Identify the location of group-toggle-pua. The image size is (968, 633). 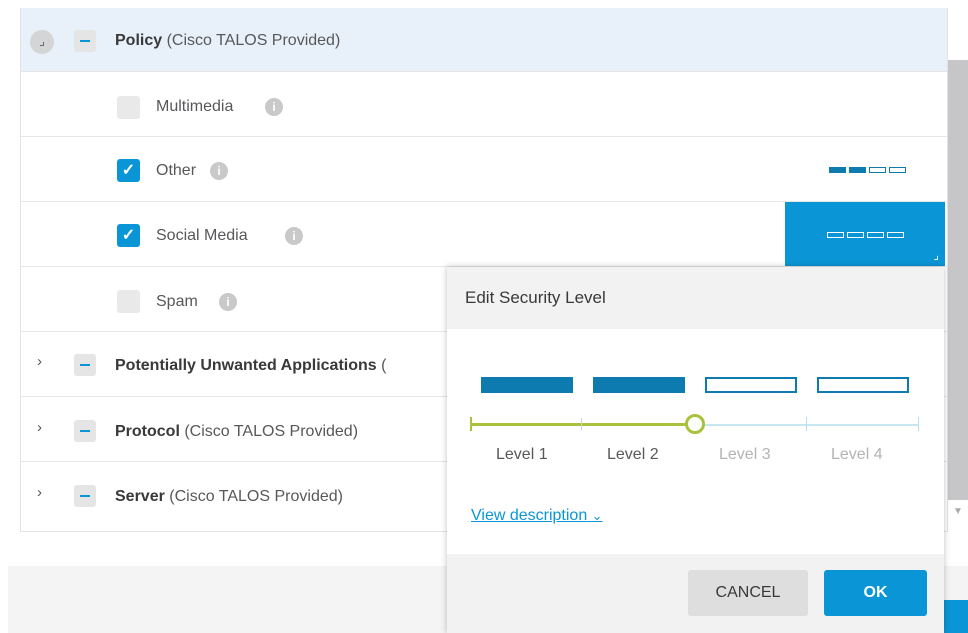
(85, 365).